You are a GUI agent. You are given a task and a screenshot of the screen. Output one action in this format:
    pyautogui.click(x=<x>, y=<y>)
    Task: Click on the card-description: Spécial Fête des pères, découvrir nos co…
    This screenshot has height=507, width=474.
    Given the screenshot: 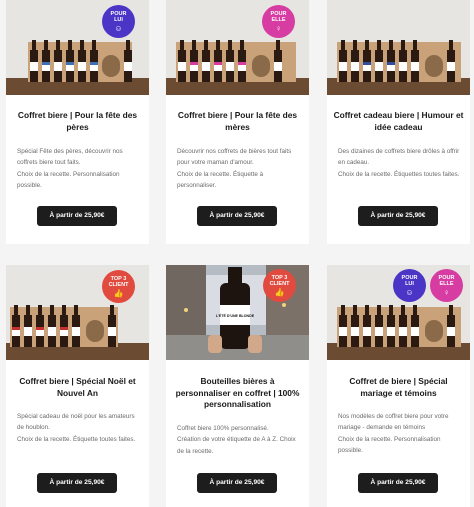 What is the action you would take?
    pyautogui.click(x=70, y=169)
    